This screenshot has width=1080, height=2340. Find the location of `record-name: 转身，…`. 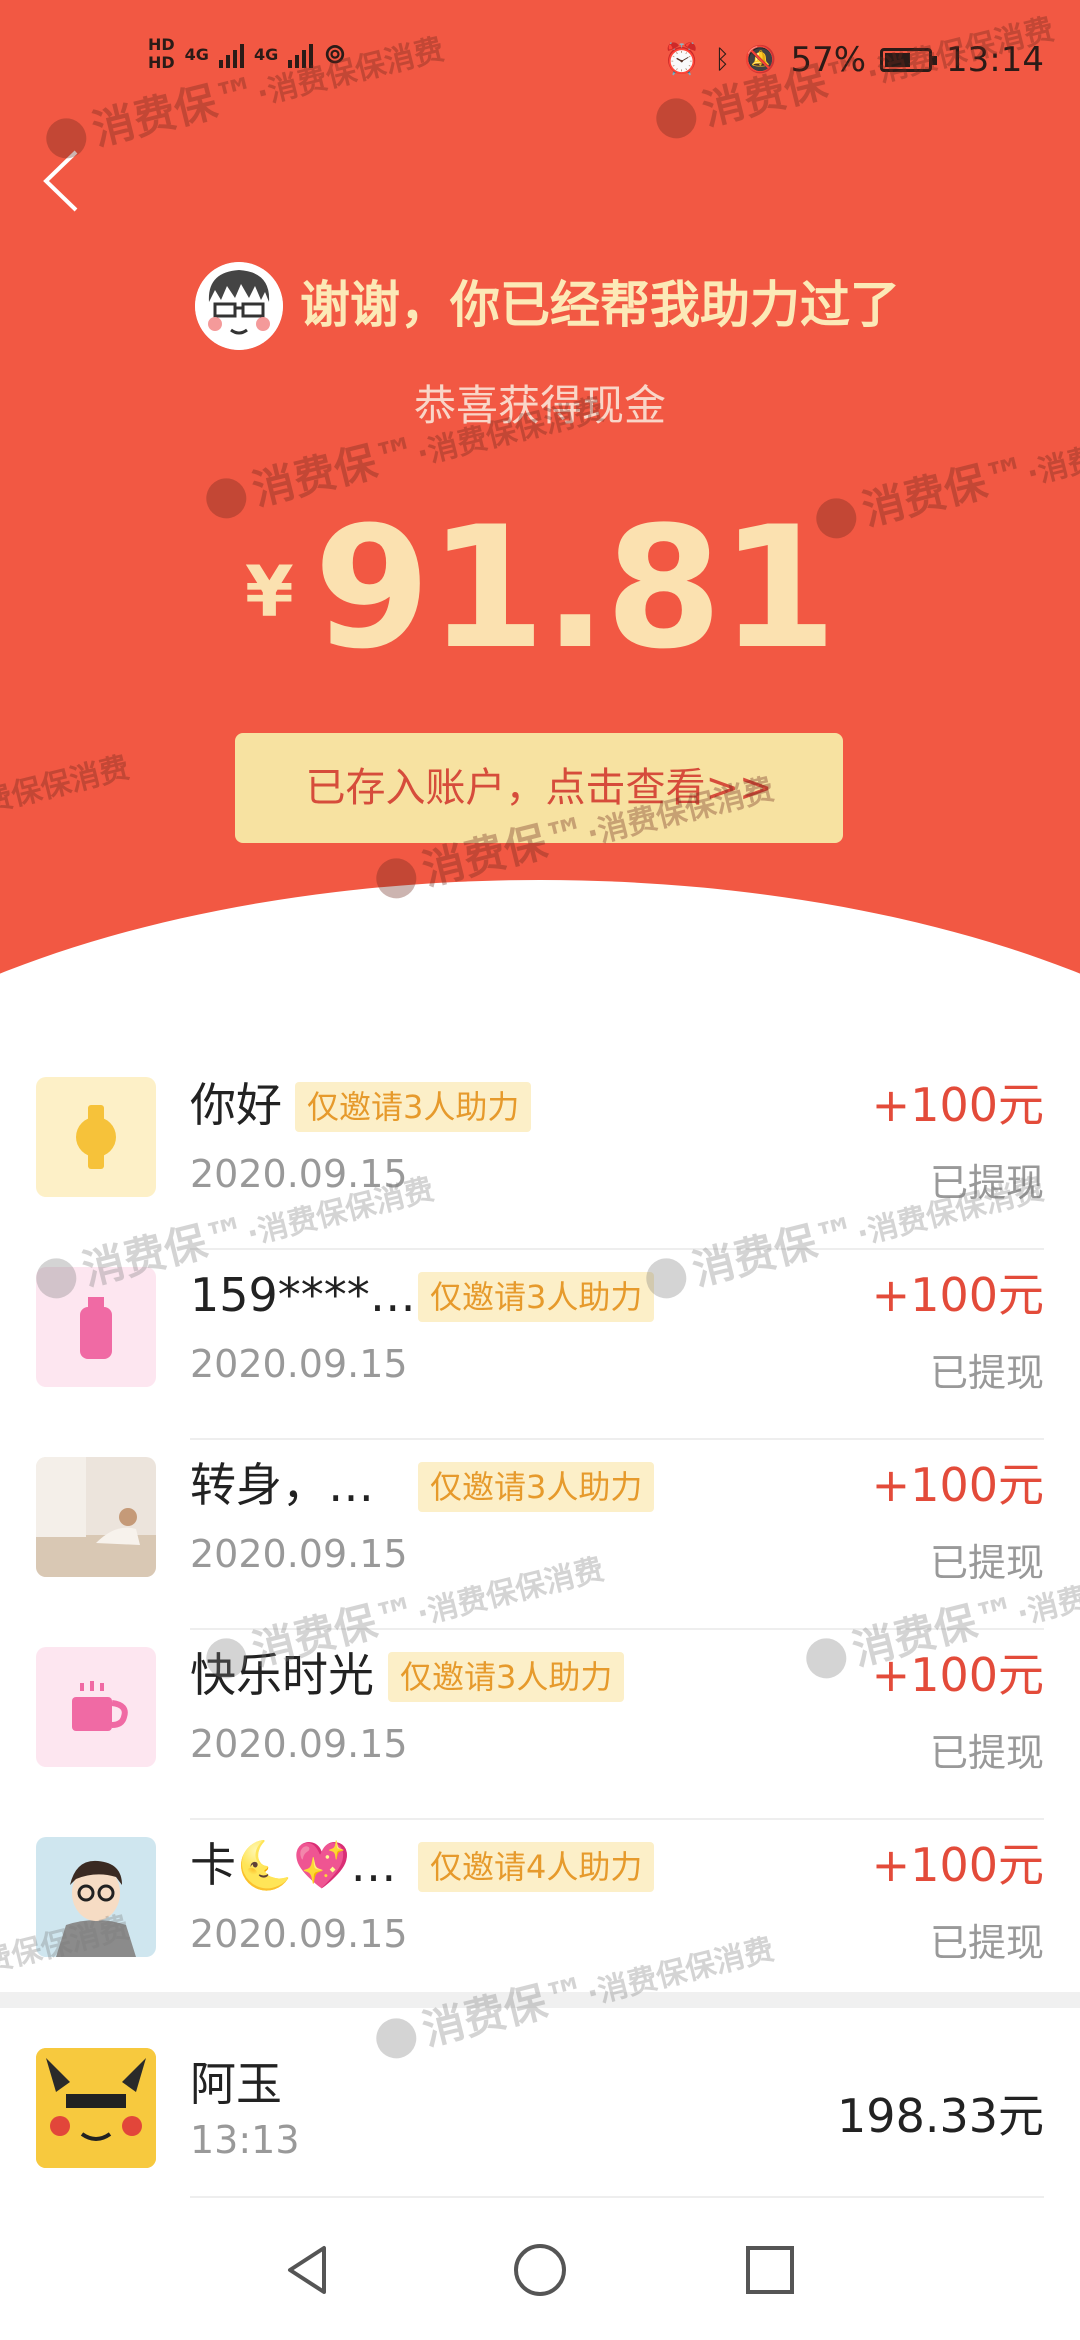

record-name: 转身，… is located at coordinates (282, 1485).